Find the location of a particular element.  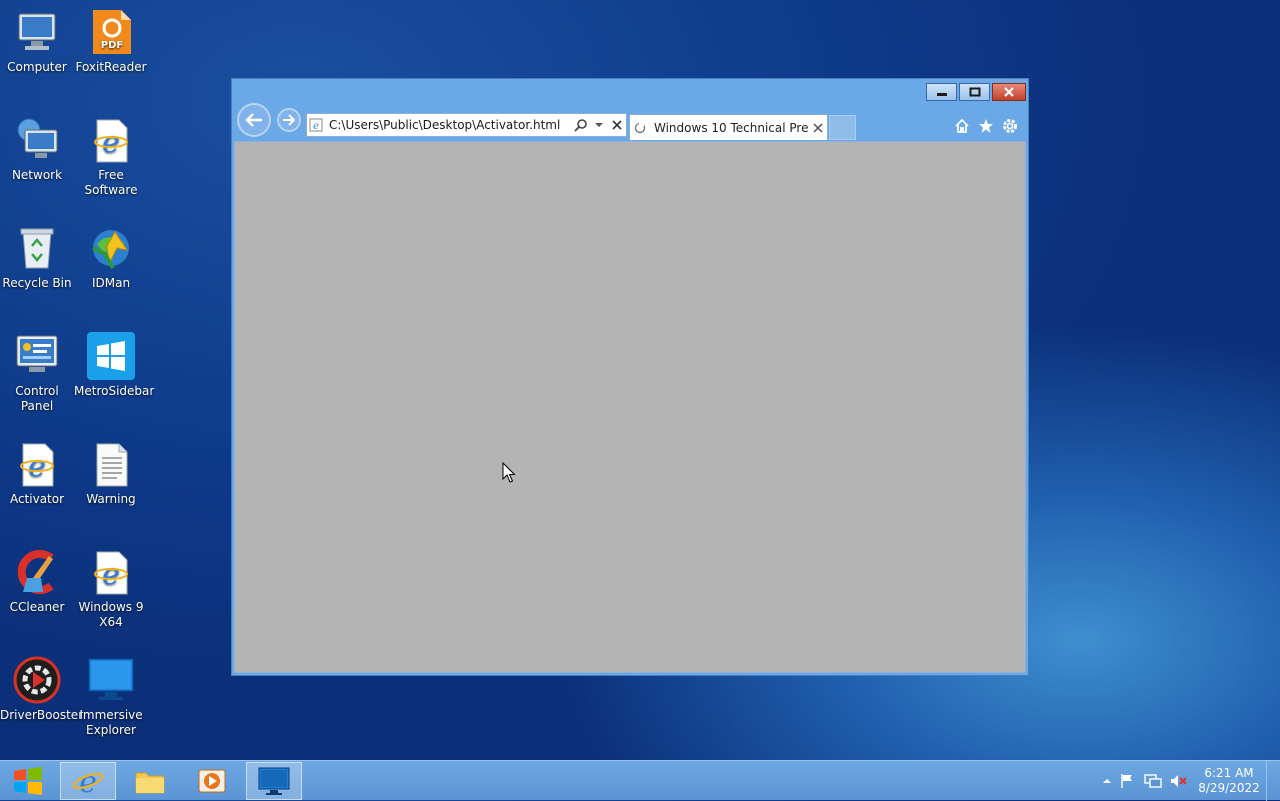

desktop-icon-label: Windows 9 X64 is located at coordinates (111, 614).